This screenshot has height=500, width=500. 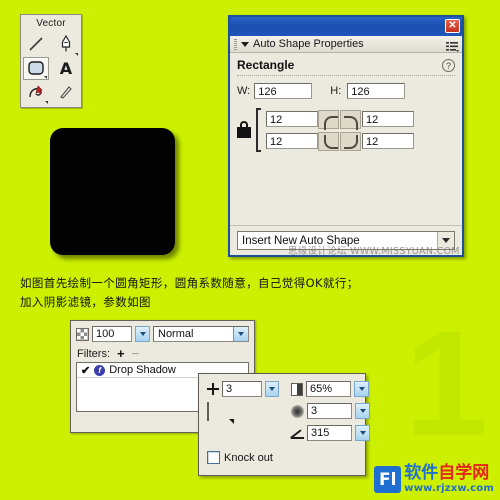 I want to click on logo-cn-red: 自学网, so click(x=464, y=473).